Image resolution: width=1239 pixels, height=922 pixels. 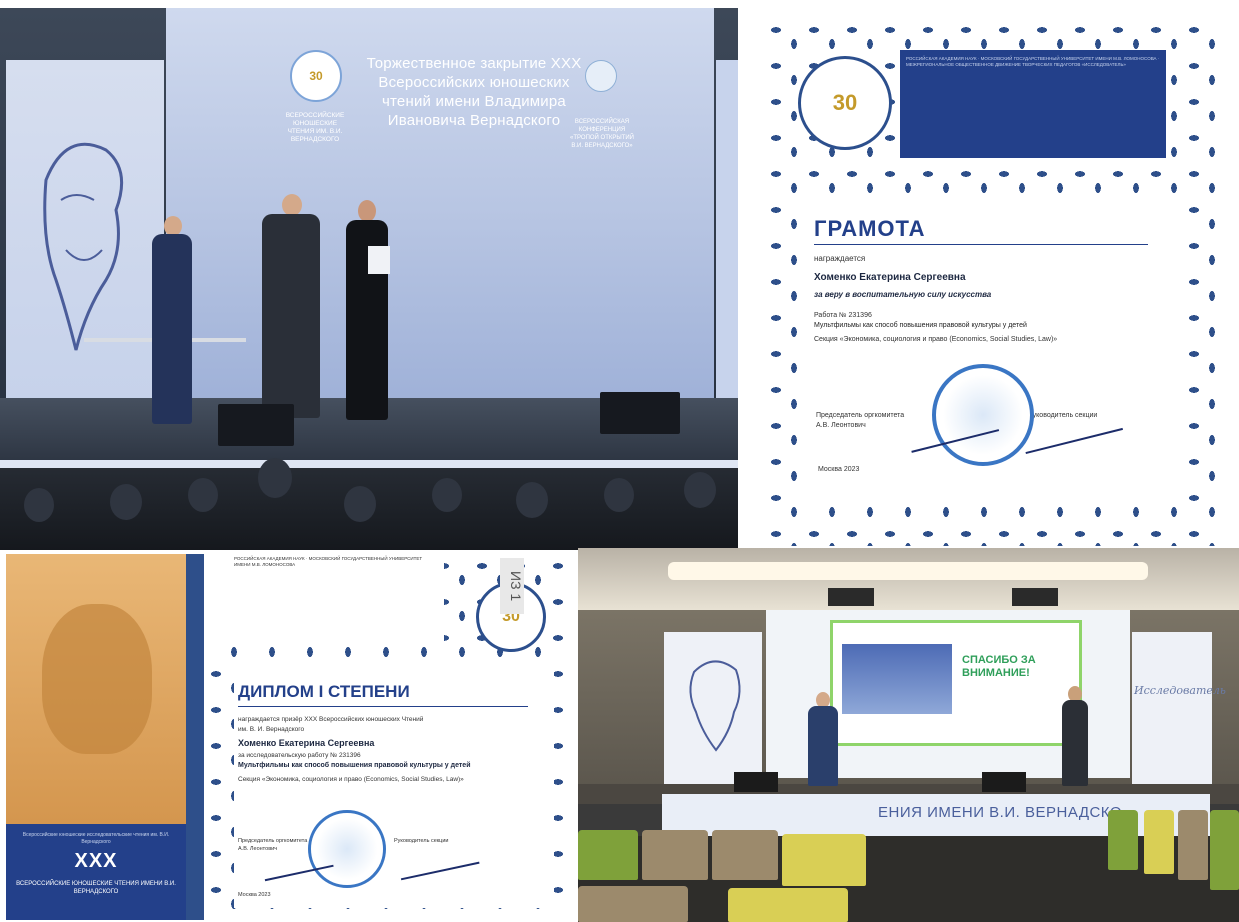 I want to click on speaker-boy, so click(x=823, y=746).